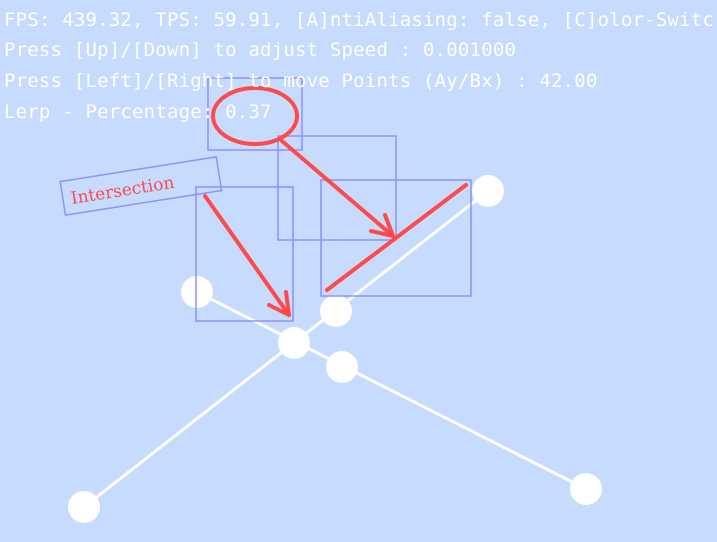 The image size is (717, 542). What do you see at coordinates (337, 188) in the screenshot?
I see `arrow-to-lerp` at bounding box center [337, 188].